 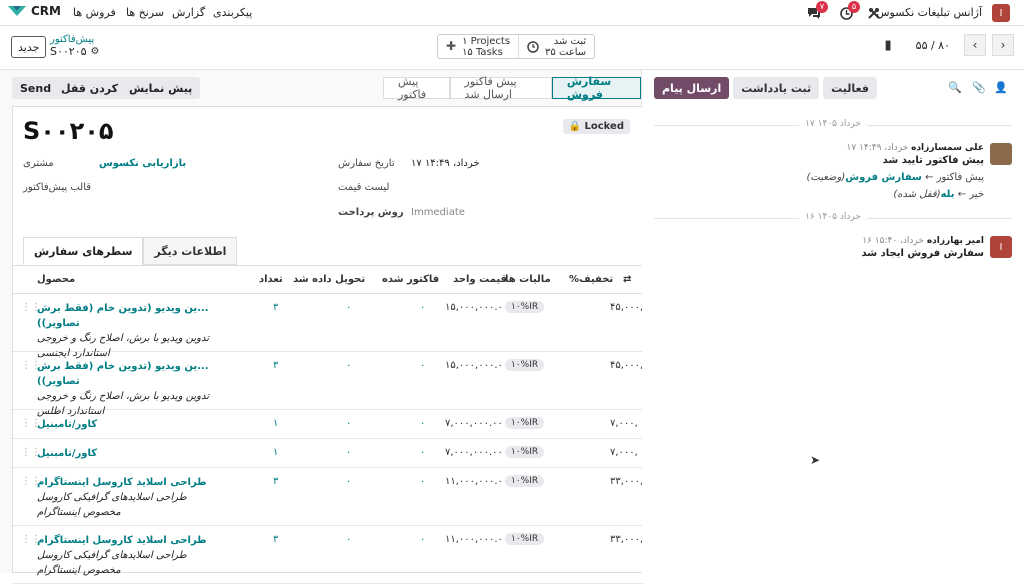 What do you see at coordinates (833, 217) in the screenshot?
I see `date-separator: خرداد ۱۴۰۵ ۱۶` at bounding box center [833, 217].